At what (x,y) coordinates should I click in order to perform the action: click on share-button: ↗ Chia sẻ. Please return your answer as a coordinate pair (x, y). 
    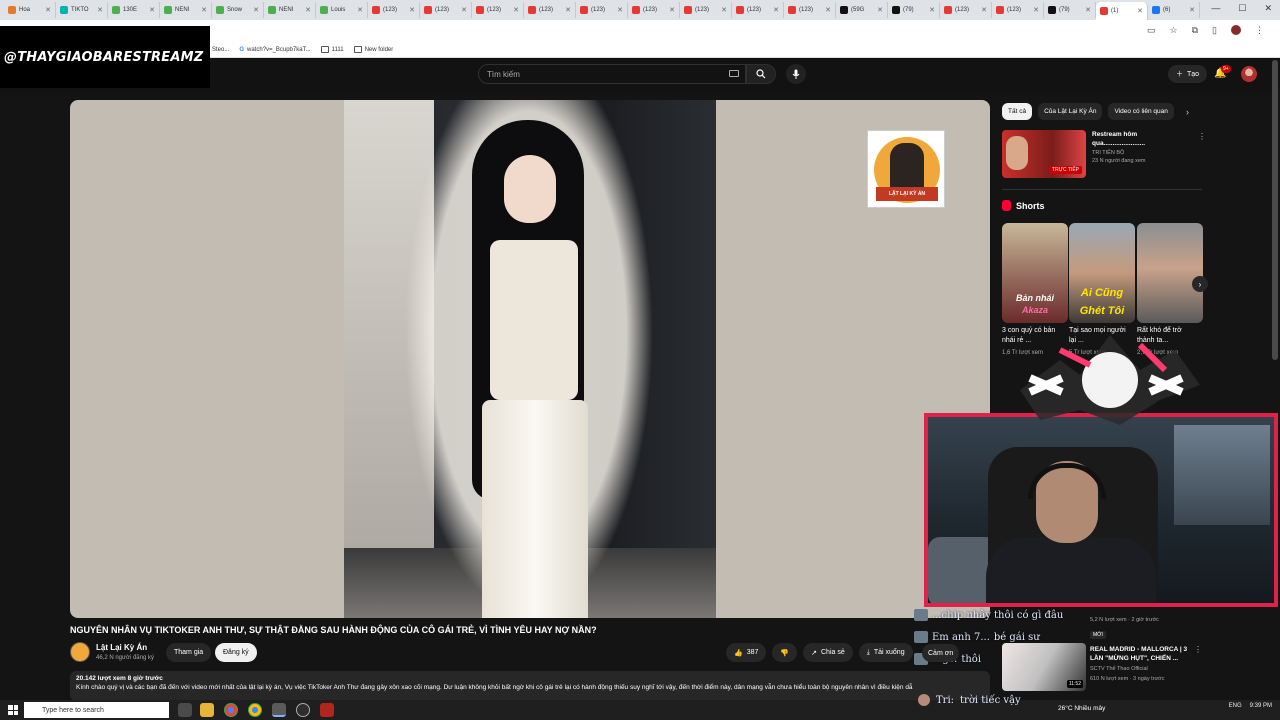
    Looking at the image, I should click on (828, 652).